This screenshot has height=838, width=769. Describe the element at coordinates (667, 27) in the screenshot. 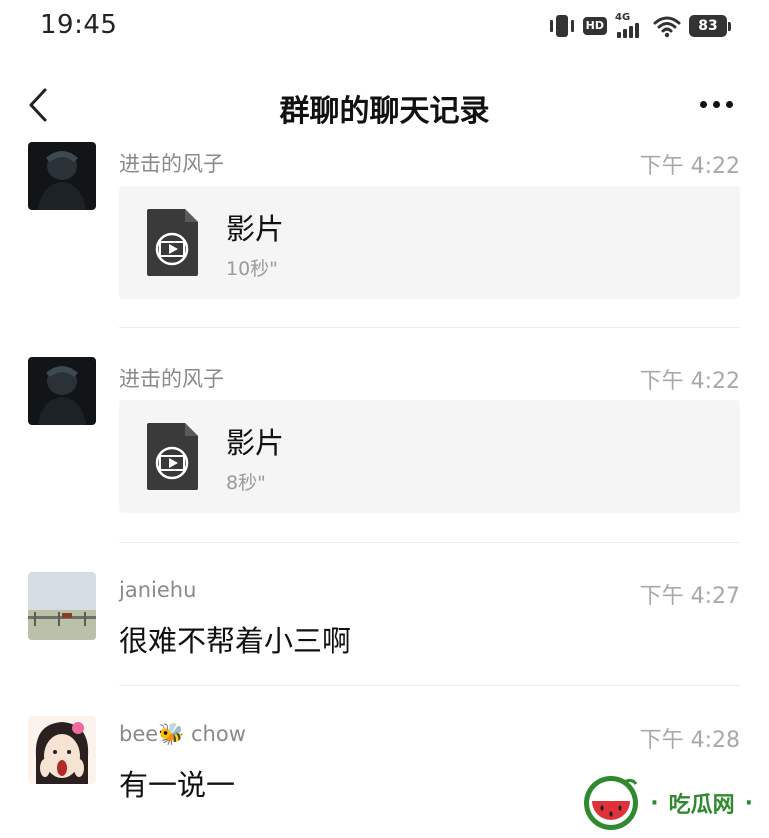

I see `wifi-icon` at that location.